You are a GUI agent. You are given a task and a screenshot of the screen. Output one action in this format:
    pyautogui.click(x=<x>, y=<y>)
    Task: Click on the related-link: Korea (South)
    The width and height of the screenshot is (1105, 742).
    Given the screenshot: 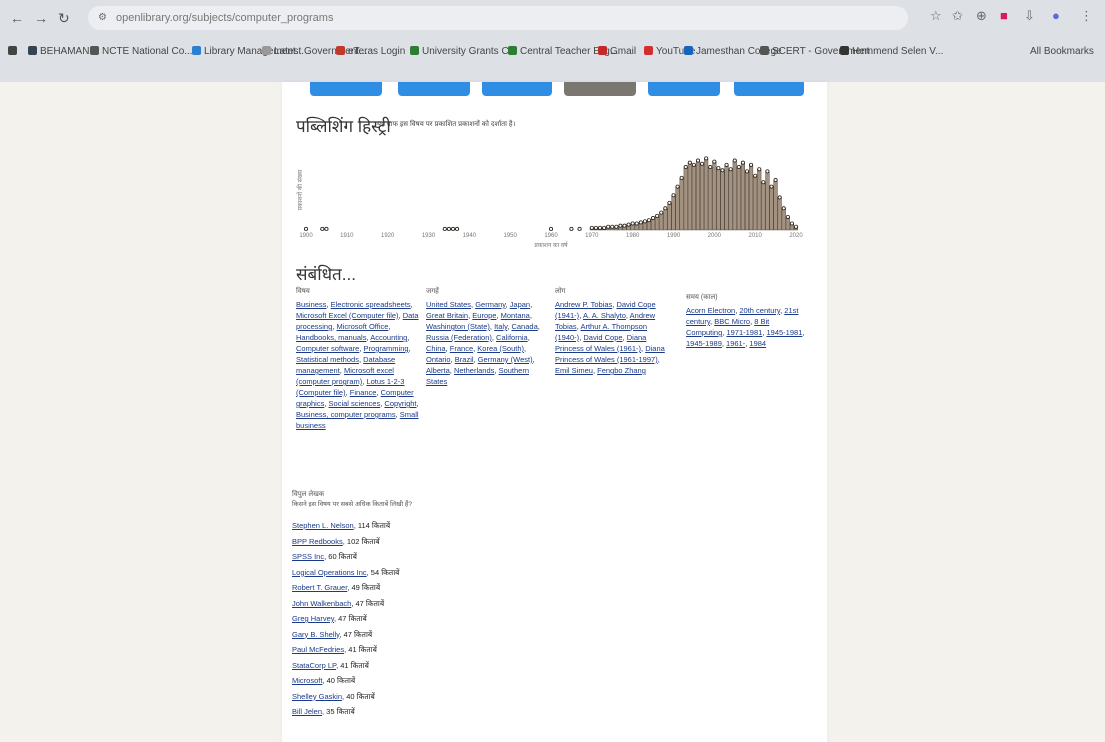 What is the action you would take?
    pyautogui.click(x=500, y=348)
    